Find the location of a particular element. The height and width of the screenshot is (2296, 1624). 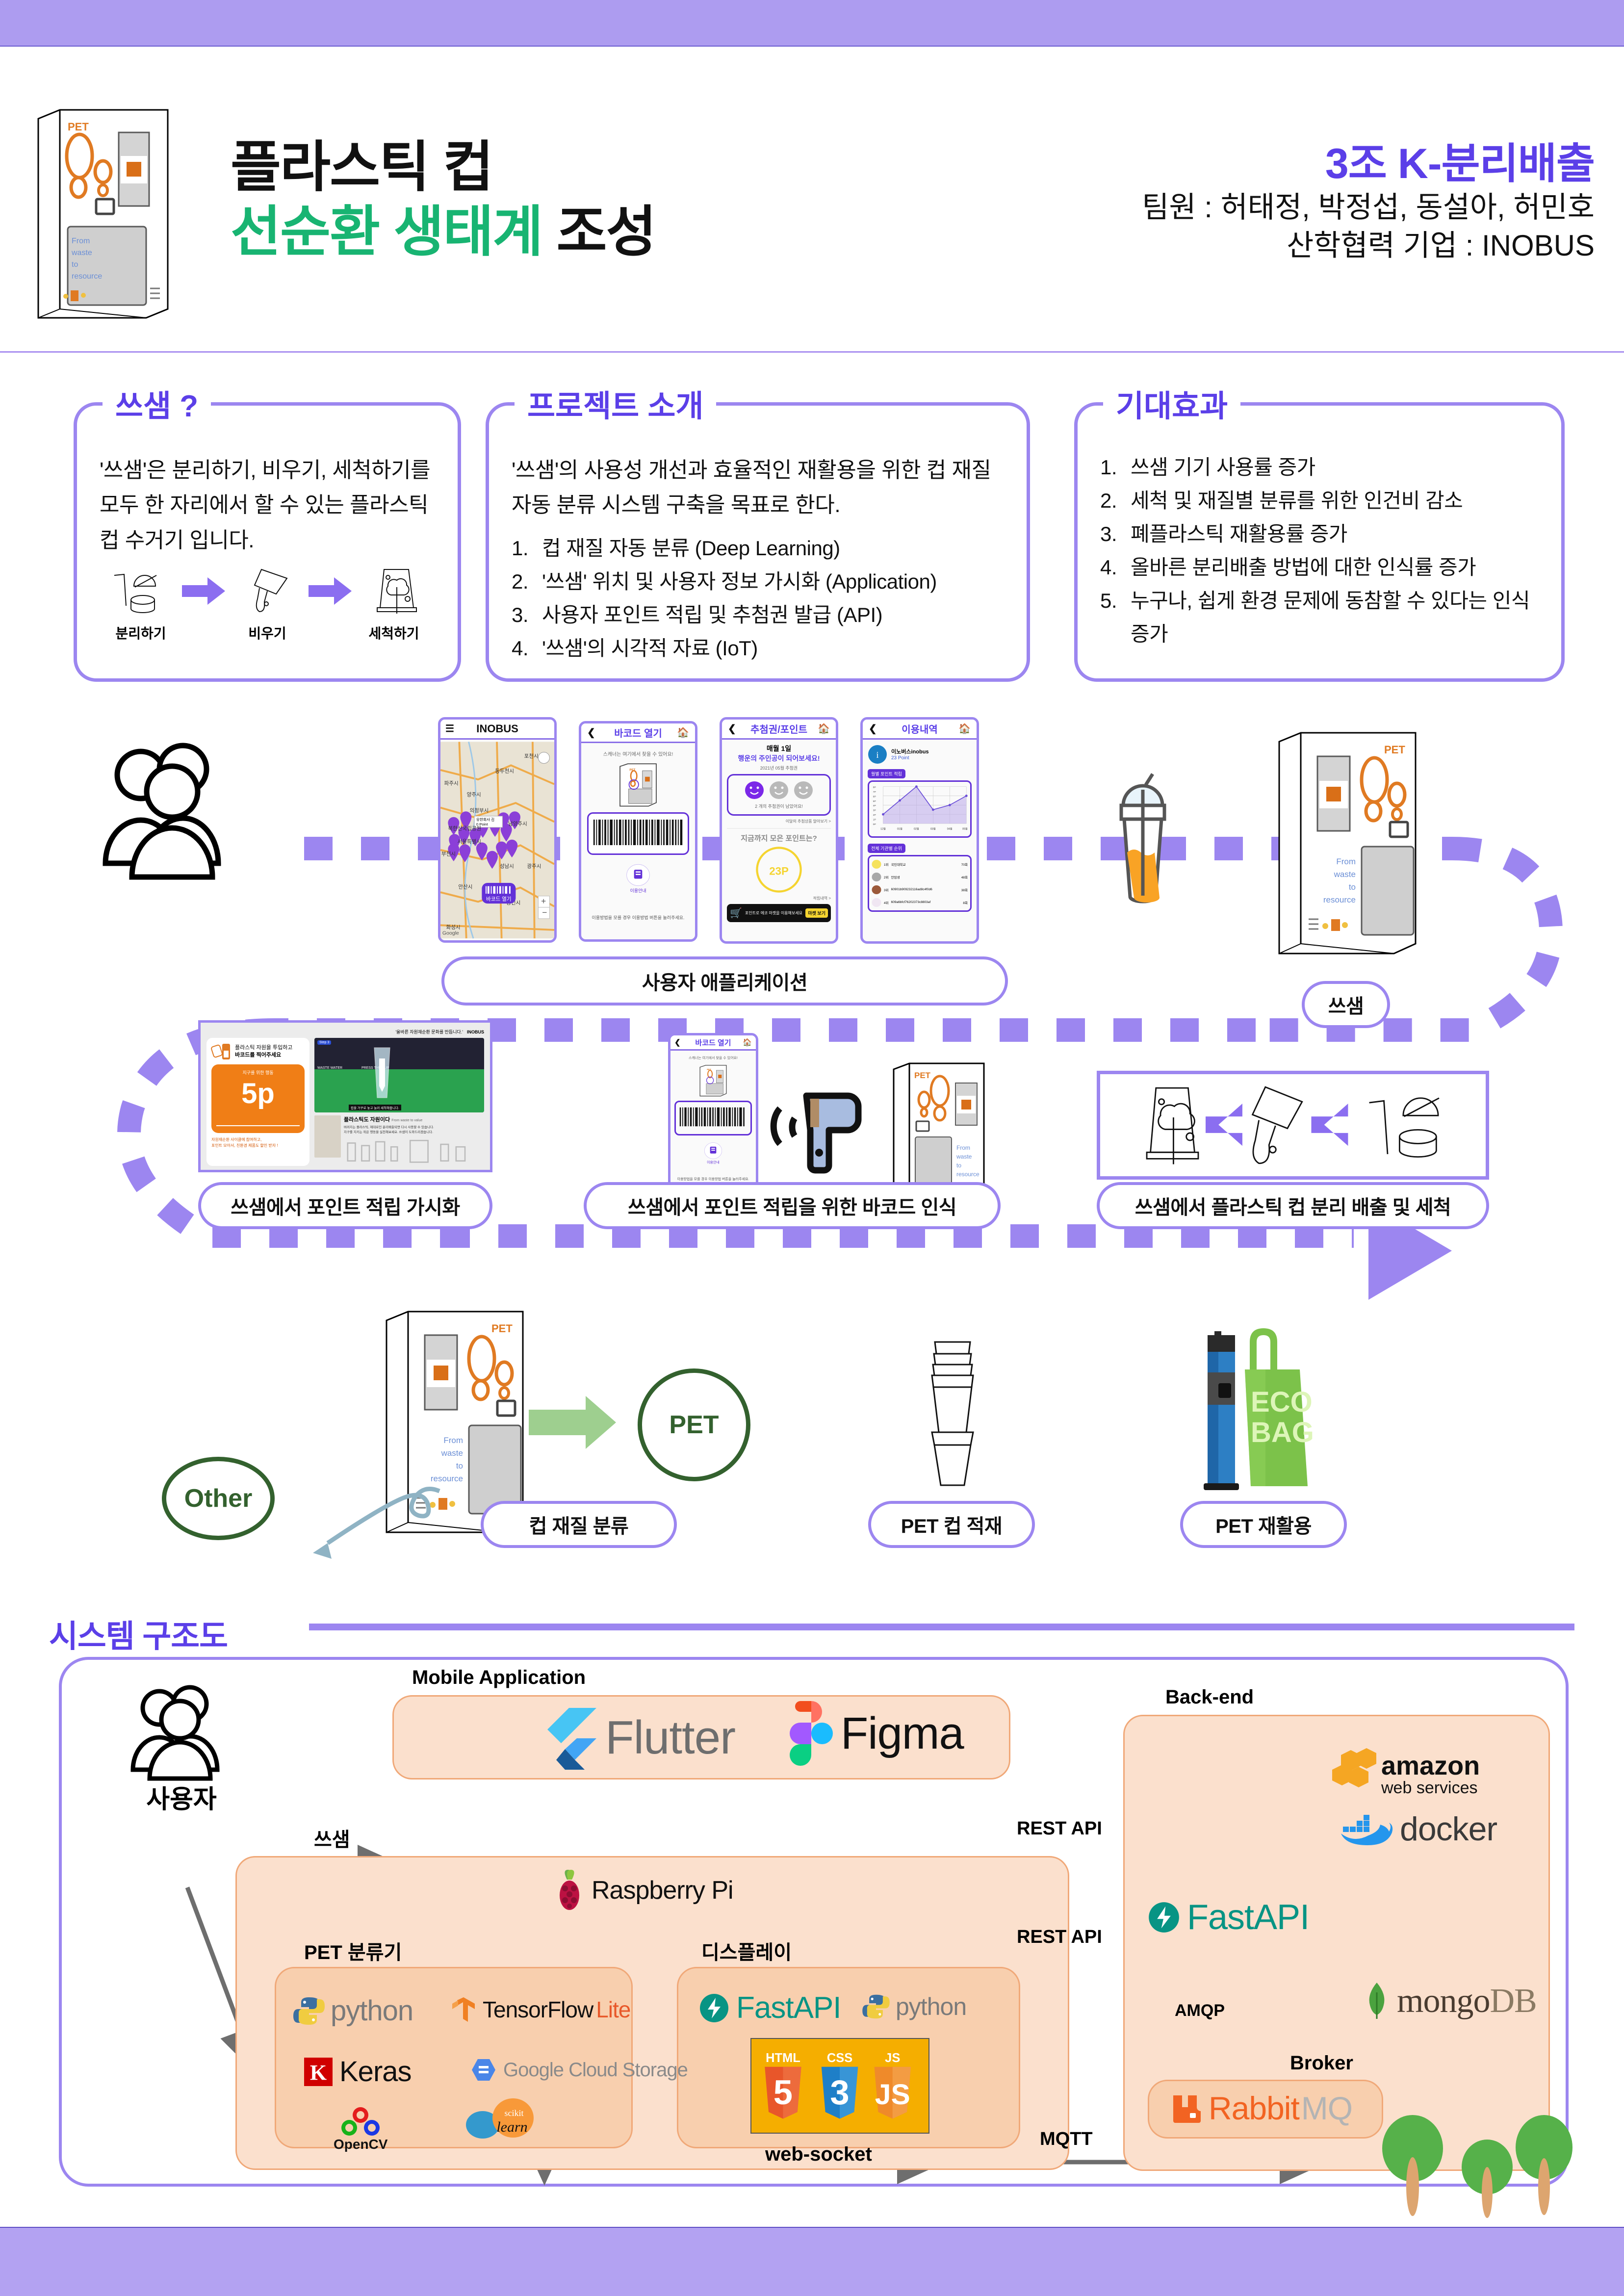

raspberry-pi-logo: Raspberry Pi is located at coordinates (644, 1890).